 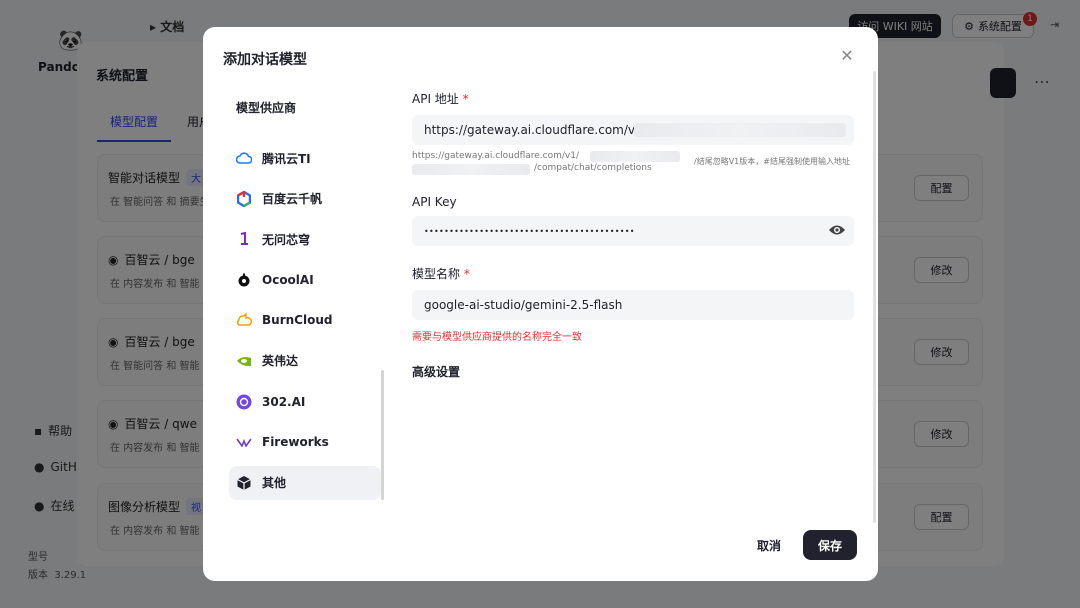 What do you see at coordinates (284, 401) in the screenshot?
I see `provider-label: 302.AI` at bounding box center [284, 401].